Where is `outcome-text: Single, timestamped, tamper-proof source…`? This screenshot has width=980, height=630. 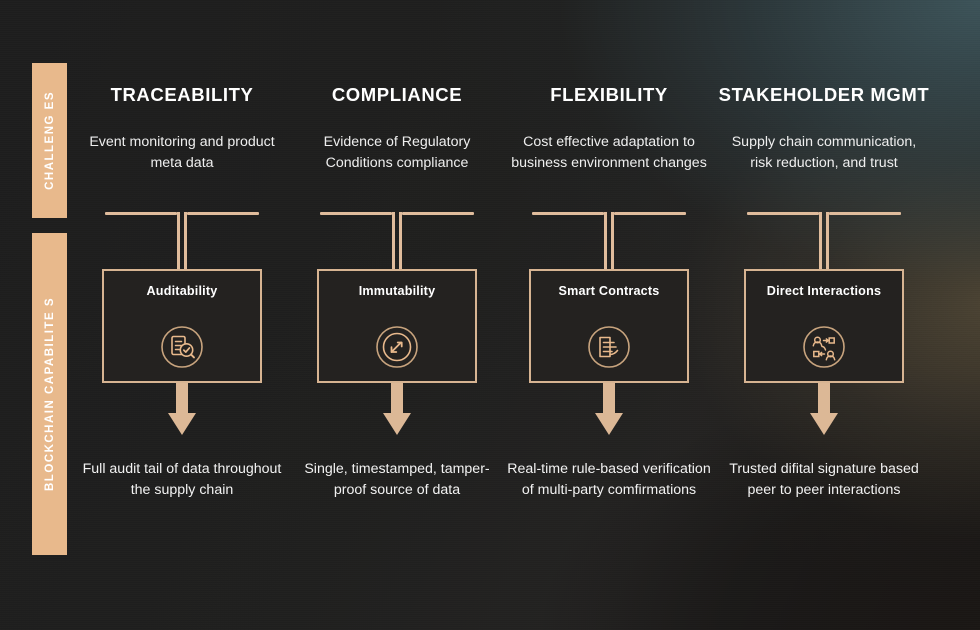
outcome-text: Single, timestamped, tamper-proof source… is located at coordinates (397, 479).